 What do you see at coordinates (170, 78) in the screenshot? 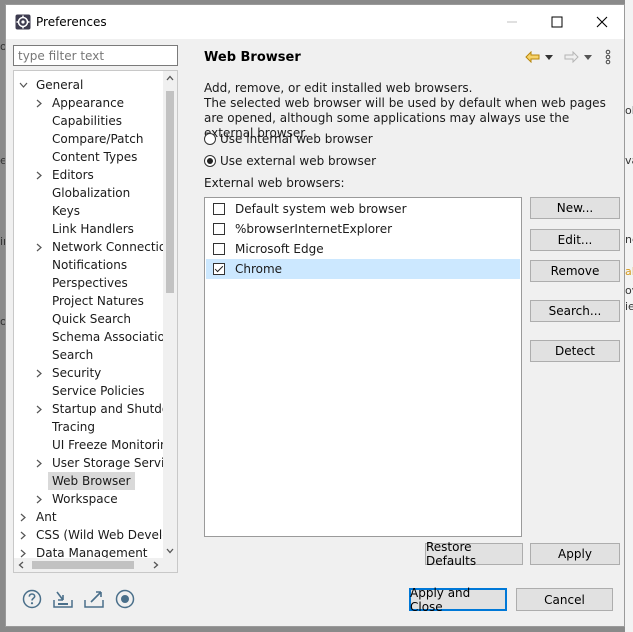
I see `scroll-up-arrow` at bounding box center [170, 78].